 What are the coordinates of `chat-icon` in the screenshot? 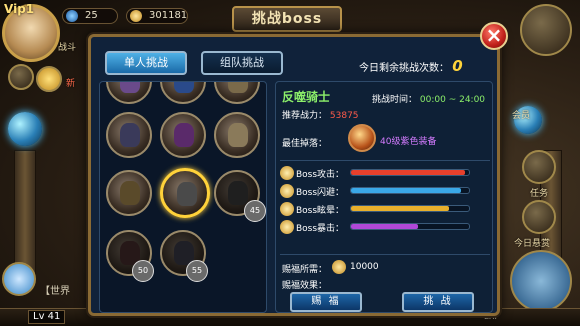 It's located at (19, 279).